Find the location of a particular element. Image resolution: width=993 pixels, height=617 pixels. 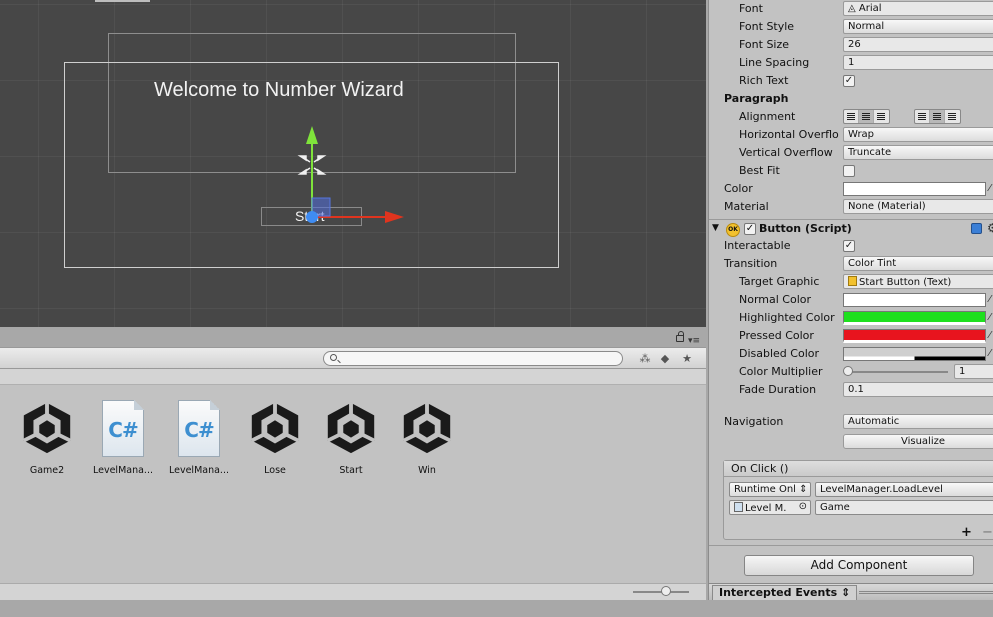

component-enabled-checkbox: ✓ is located at coordinates (750, 229).